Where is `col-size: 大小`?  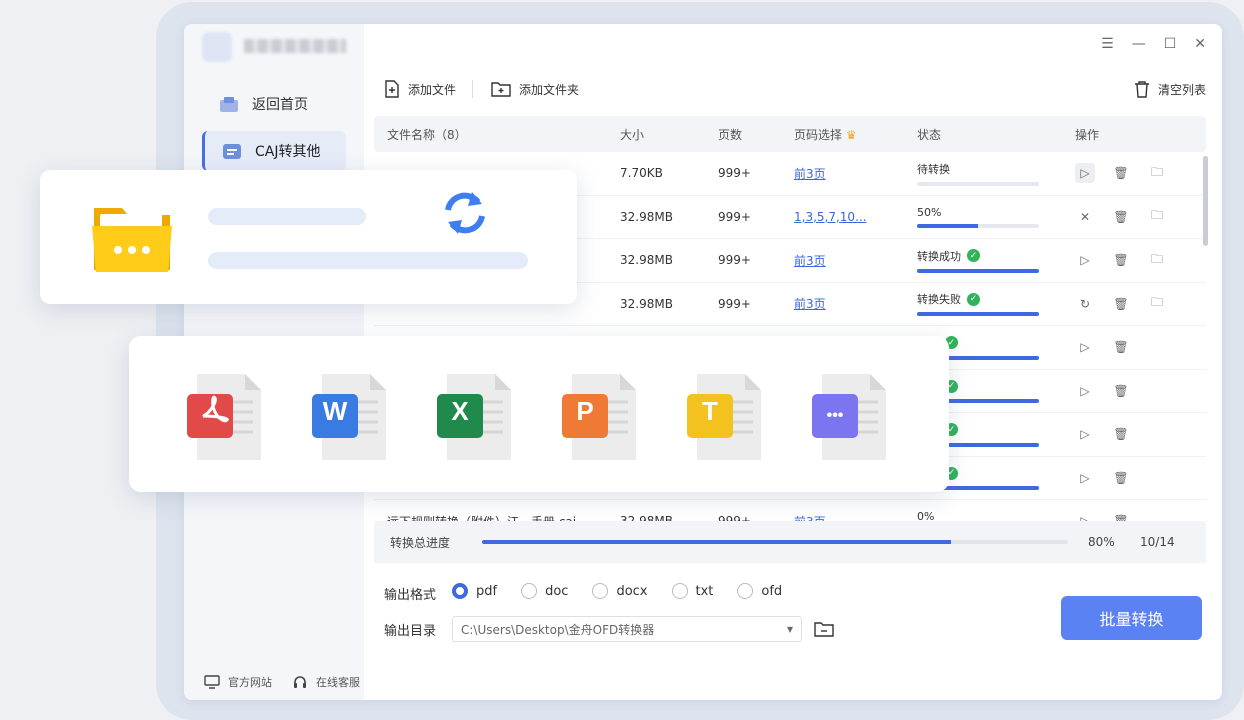
col-size: 大小 is located at coordinates (632, 134).